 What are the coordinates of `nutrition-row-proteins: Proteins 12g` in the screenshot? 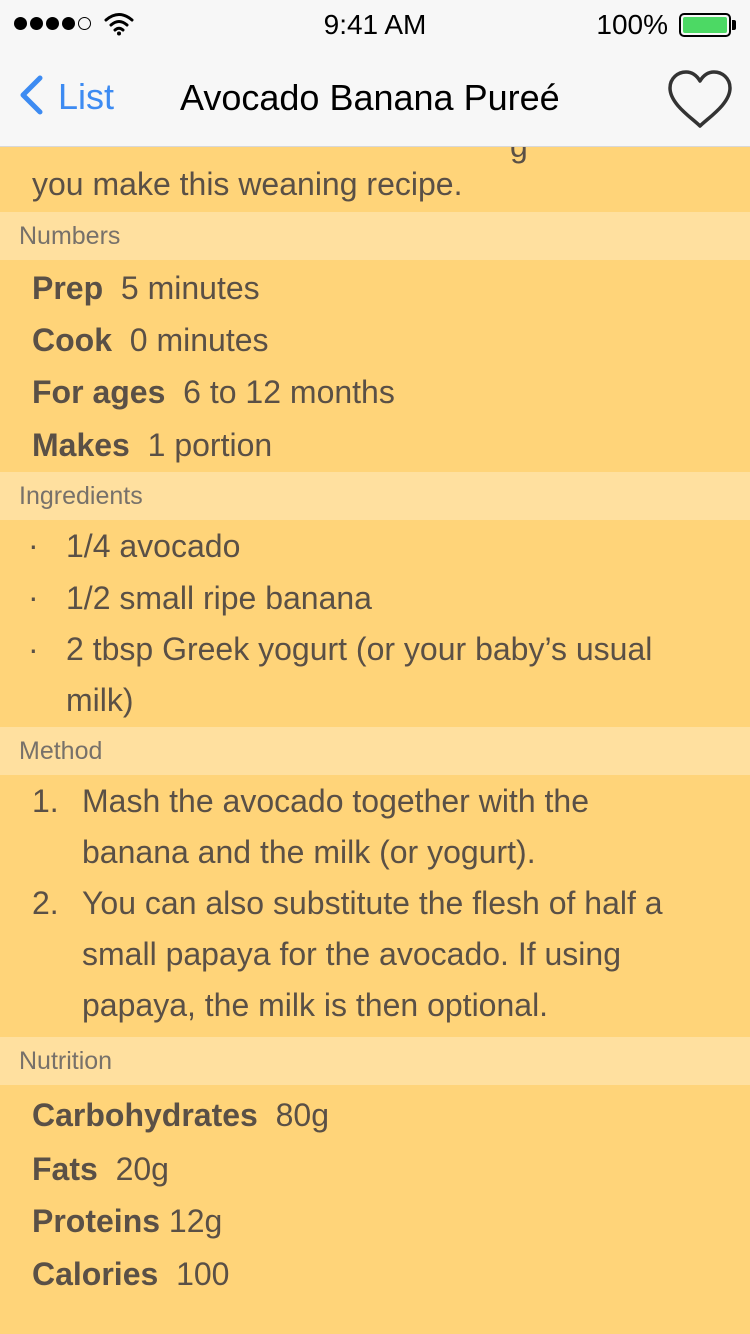 It's located at (127, 1221).